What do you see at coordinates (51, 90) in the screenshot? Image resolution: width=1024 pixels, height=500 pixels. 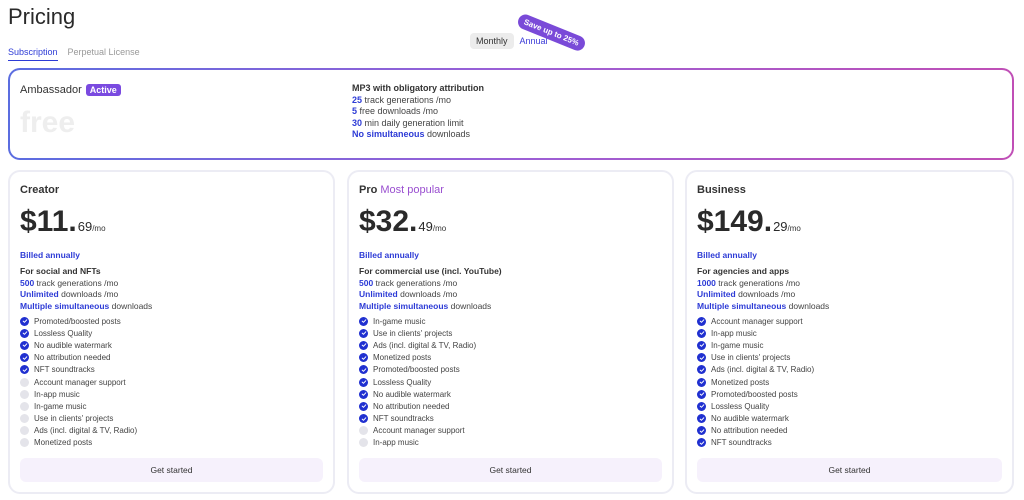 I see `plan-name: Ambassador` at bounding box center [51, 90].